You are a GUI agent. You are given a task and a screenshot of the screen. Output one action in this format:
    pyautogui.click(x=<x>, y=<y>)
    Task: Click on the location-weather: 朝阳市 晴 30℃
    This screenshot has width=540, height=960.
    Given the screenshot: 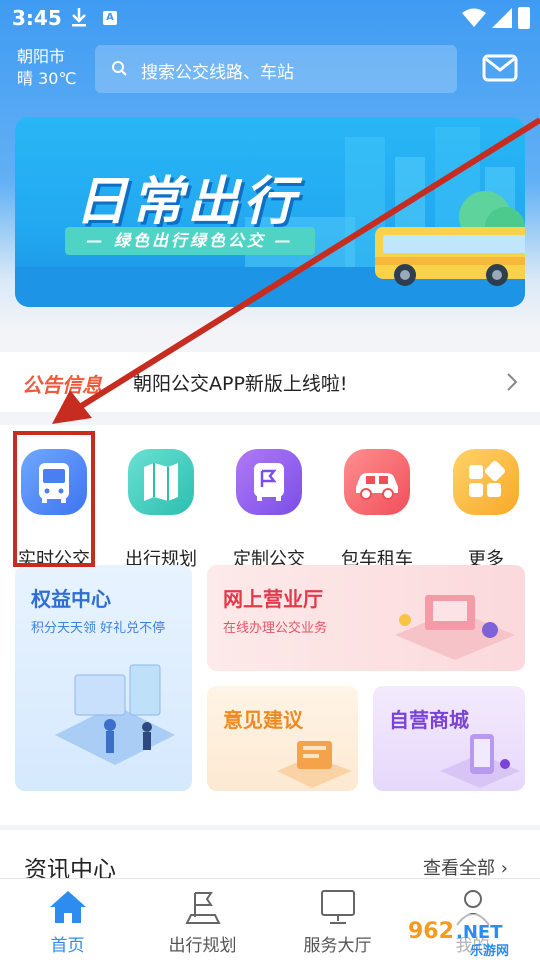 What is the action you would take?
    pyautogui.click(x=46, y=68)
    